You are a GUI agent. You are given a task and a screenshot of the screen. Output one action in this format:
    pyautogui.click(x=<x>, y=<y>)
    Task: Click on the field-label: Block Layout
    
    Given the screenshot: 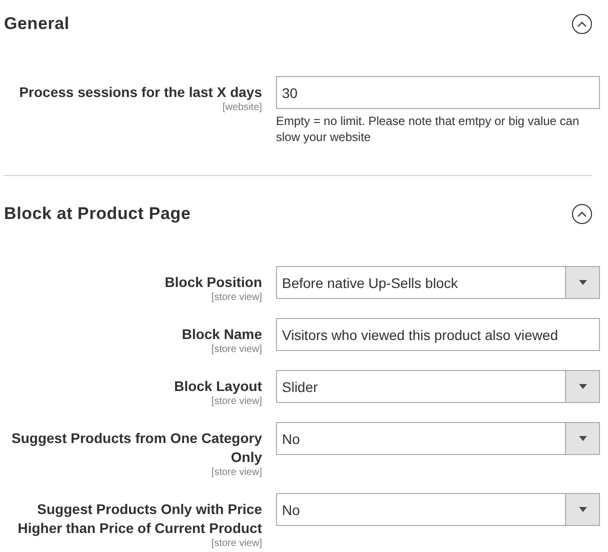 What is the action you would take?
    pyautogui.click(x=218, y=386)
    